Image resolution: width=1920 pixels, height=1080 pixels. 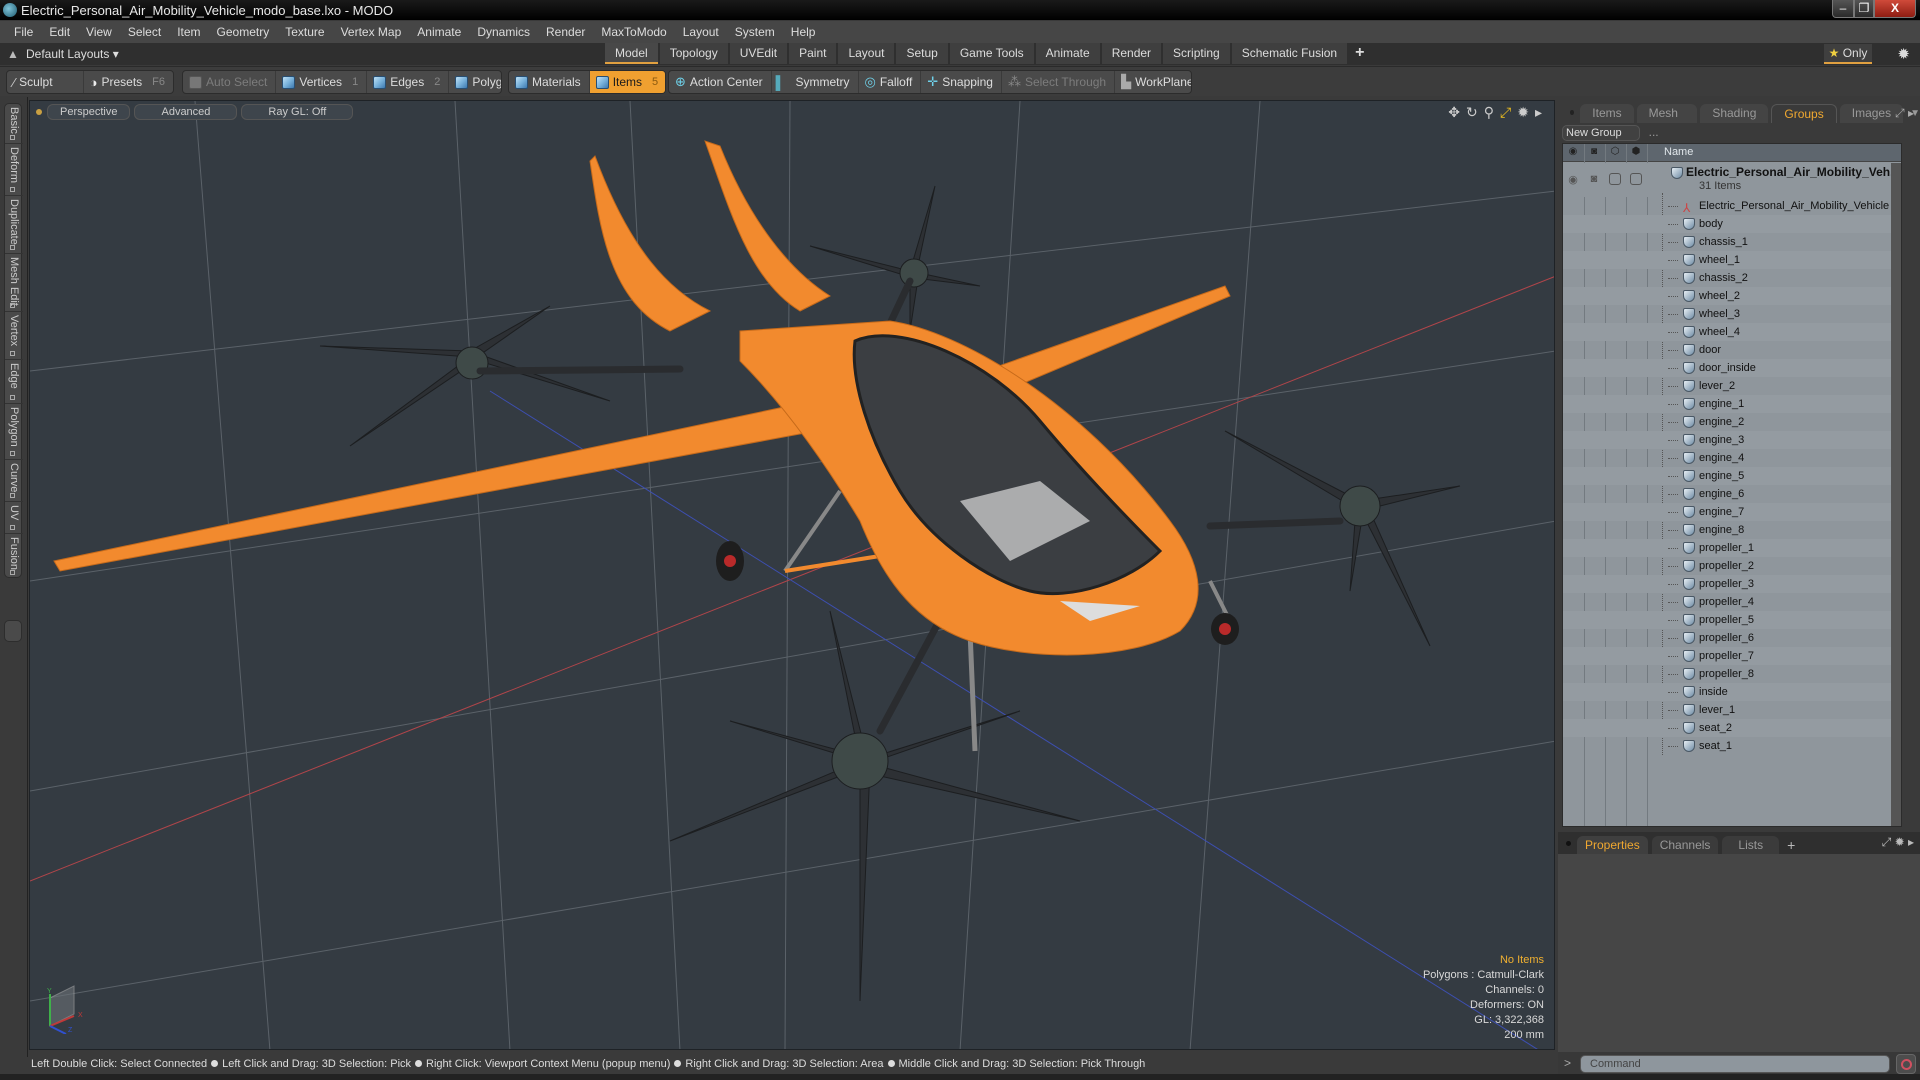 What do you see at coordinates (1732, 314) in the screenshot?
I see `tree-item-row: wheel_3` at bounding box center [1732, 314].